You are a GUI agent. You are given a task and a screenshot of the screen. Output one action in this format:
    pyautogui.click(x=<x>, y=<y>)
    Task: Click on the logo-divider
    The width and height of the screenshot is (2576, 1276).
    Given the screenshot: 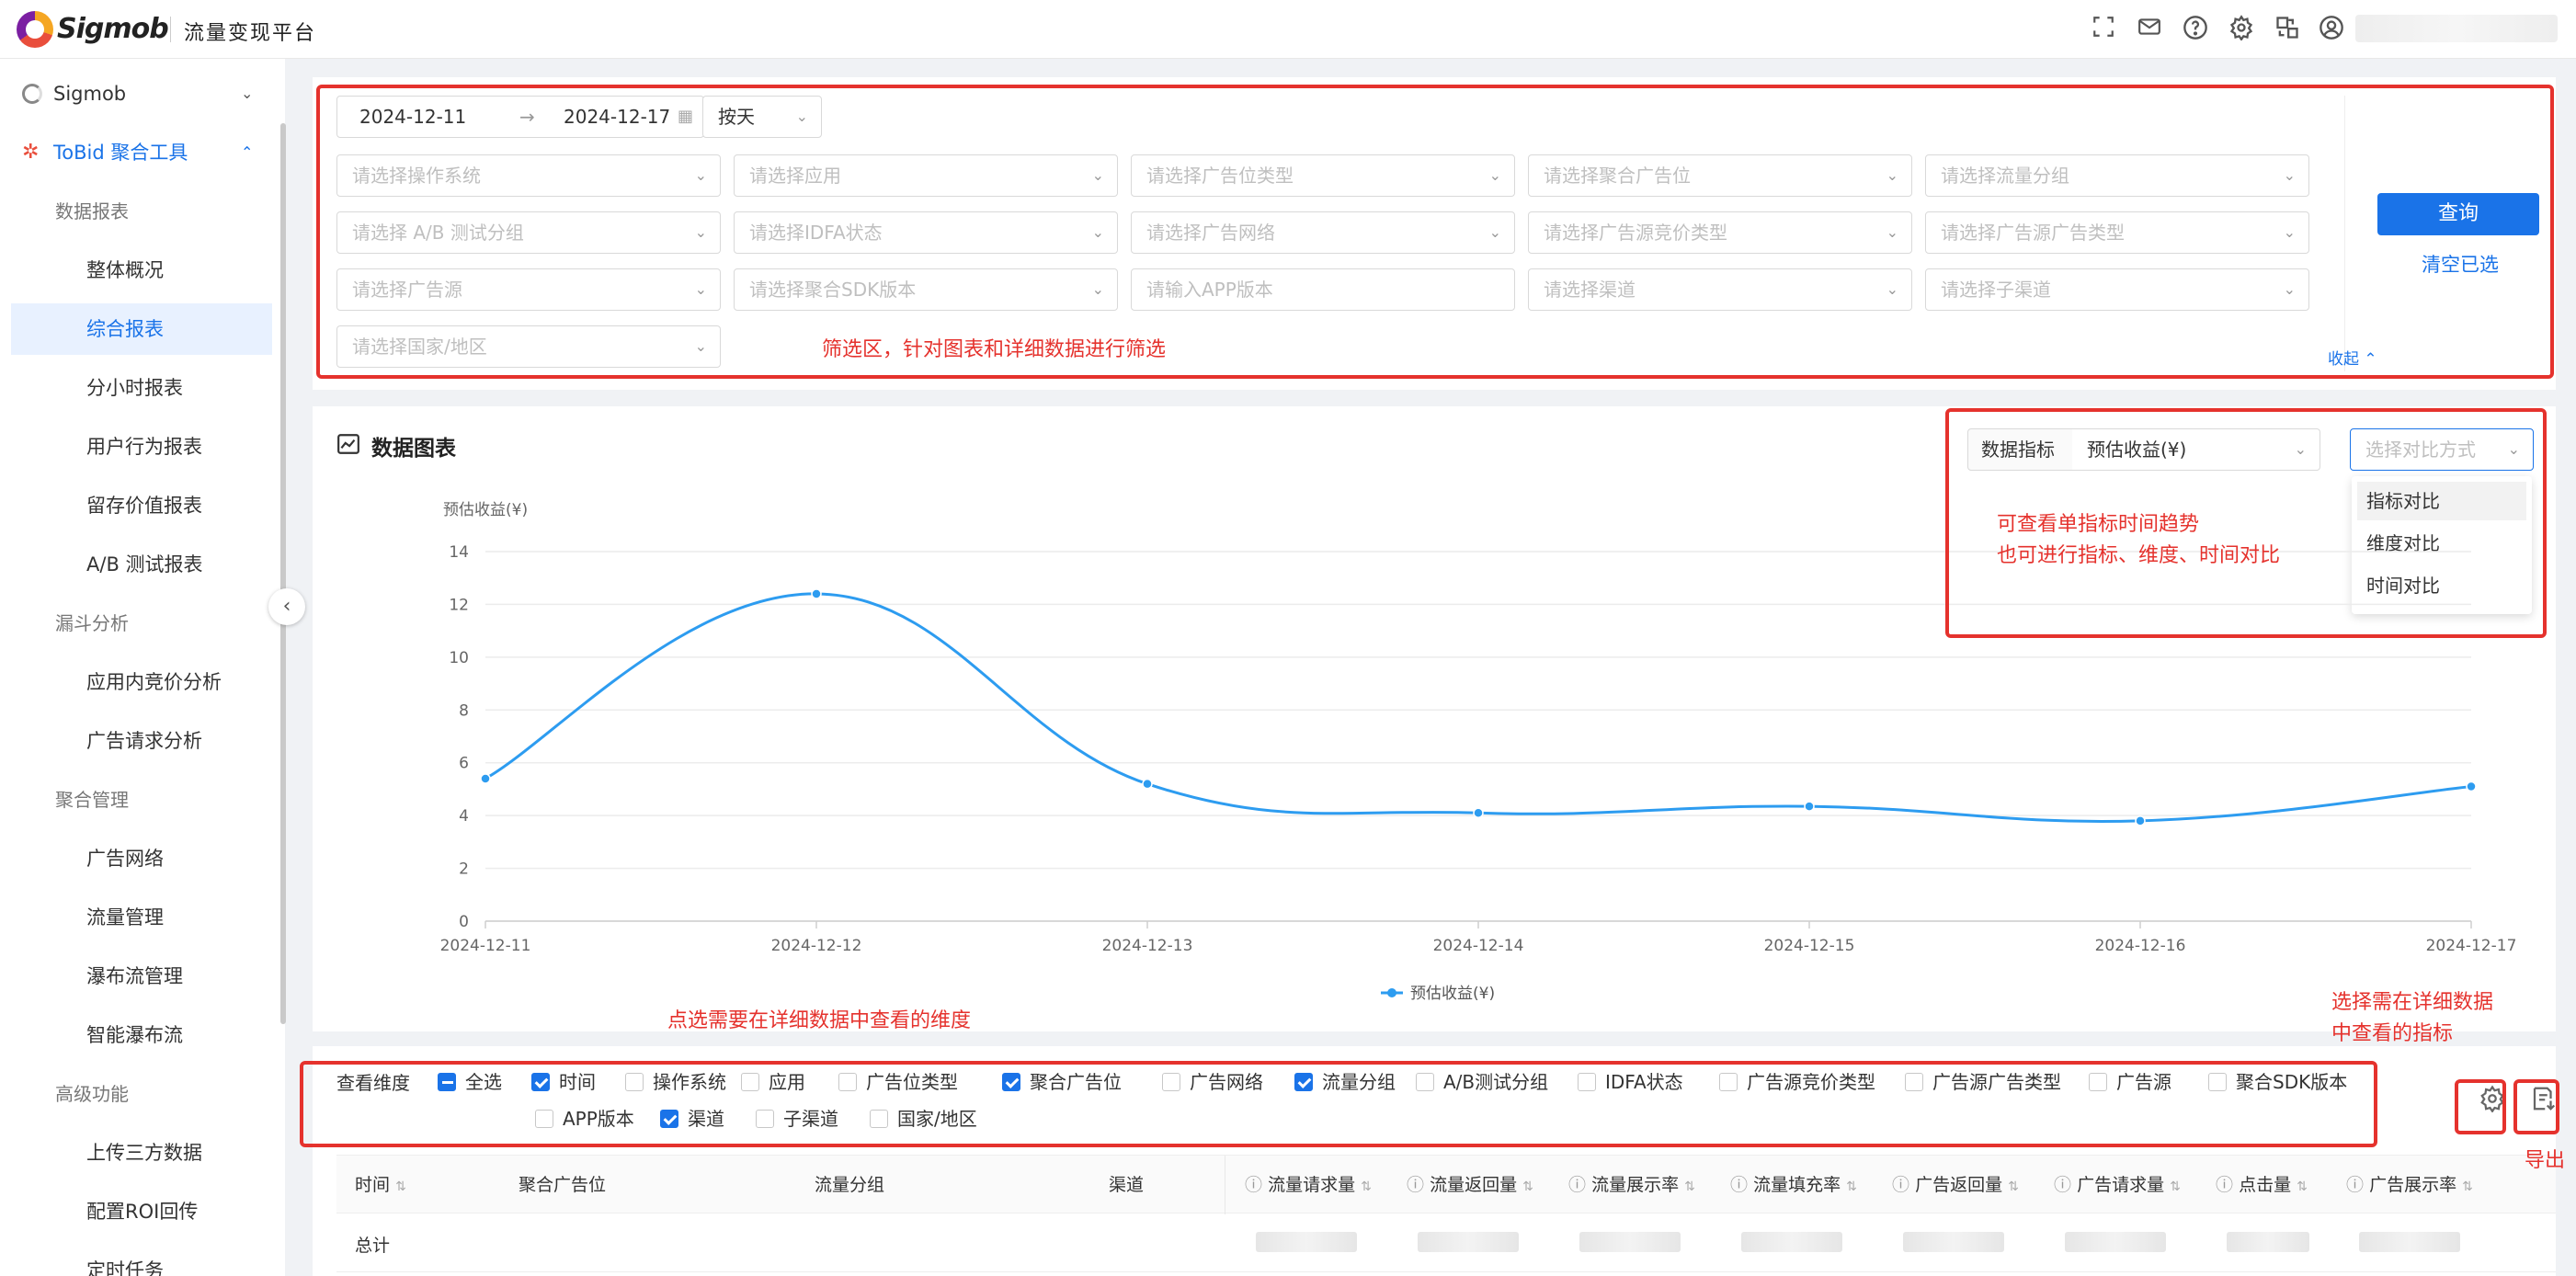 What is the action you would take?
    pyautogui.click(x=170, y=30)
    